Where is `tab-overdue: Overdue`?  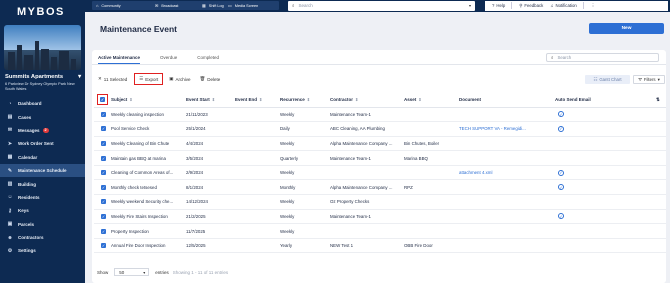
tab-overdue: Overdue is located at coordinates (168, 59).